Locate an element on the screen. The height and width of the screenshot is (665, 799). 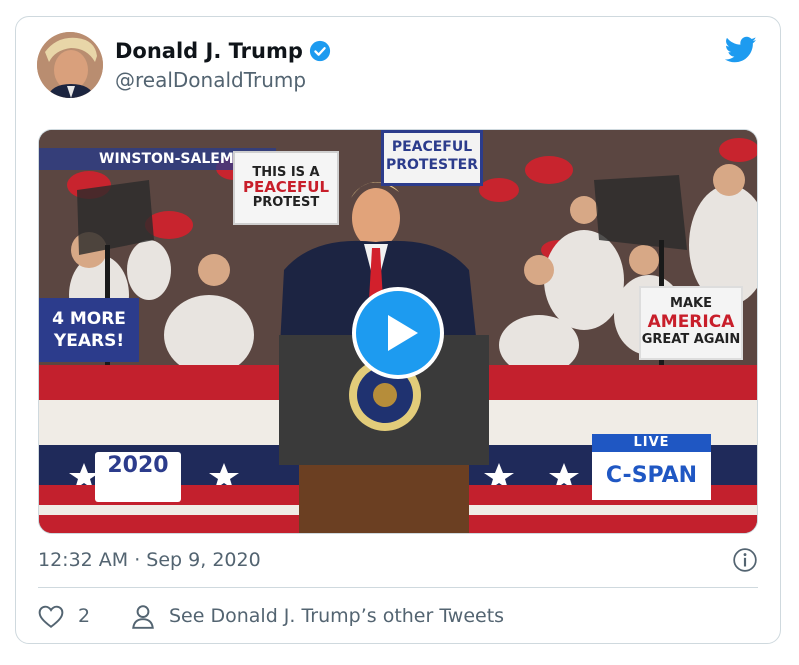
peaceful-sign-line1: PEACEFUL is located at coordinates (432, 147).